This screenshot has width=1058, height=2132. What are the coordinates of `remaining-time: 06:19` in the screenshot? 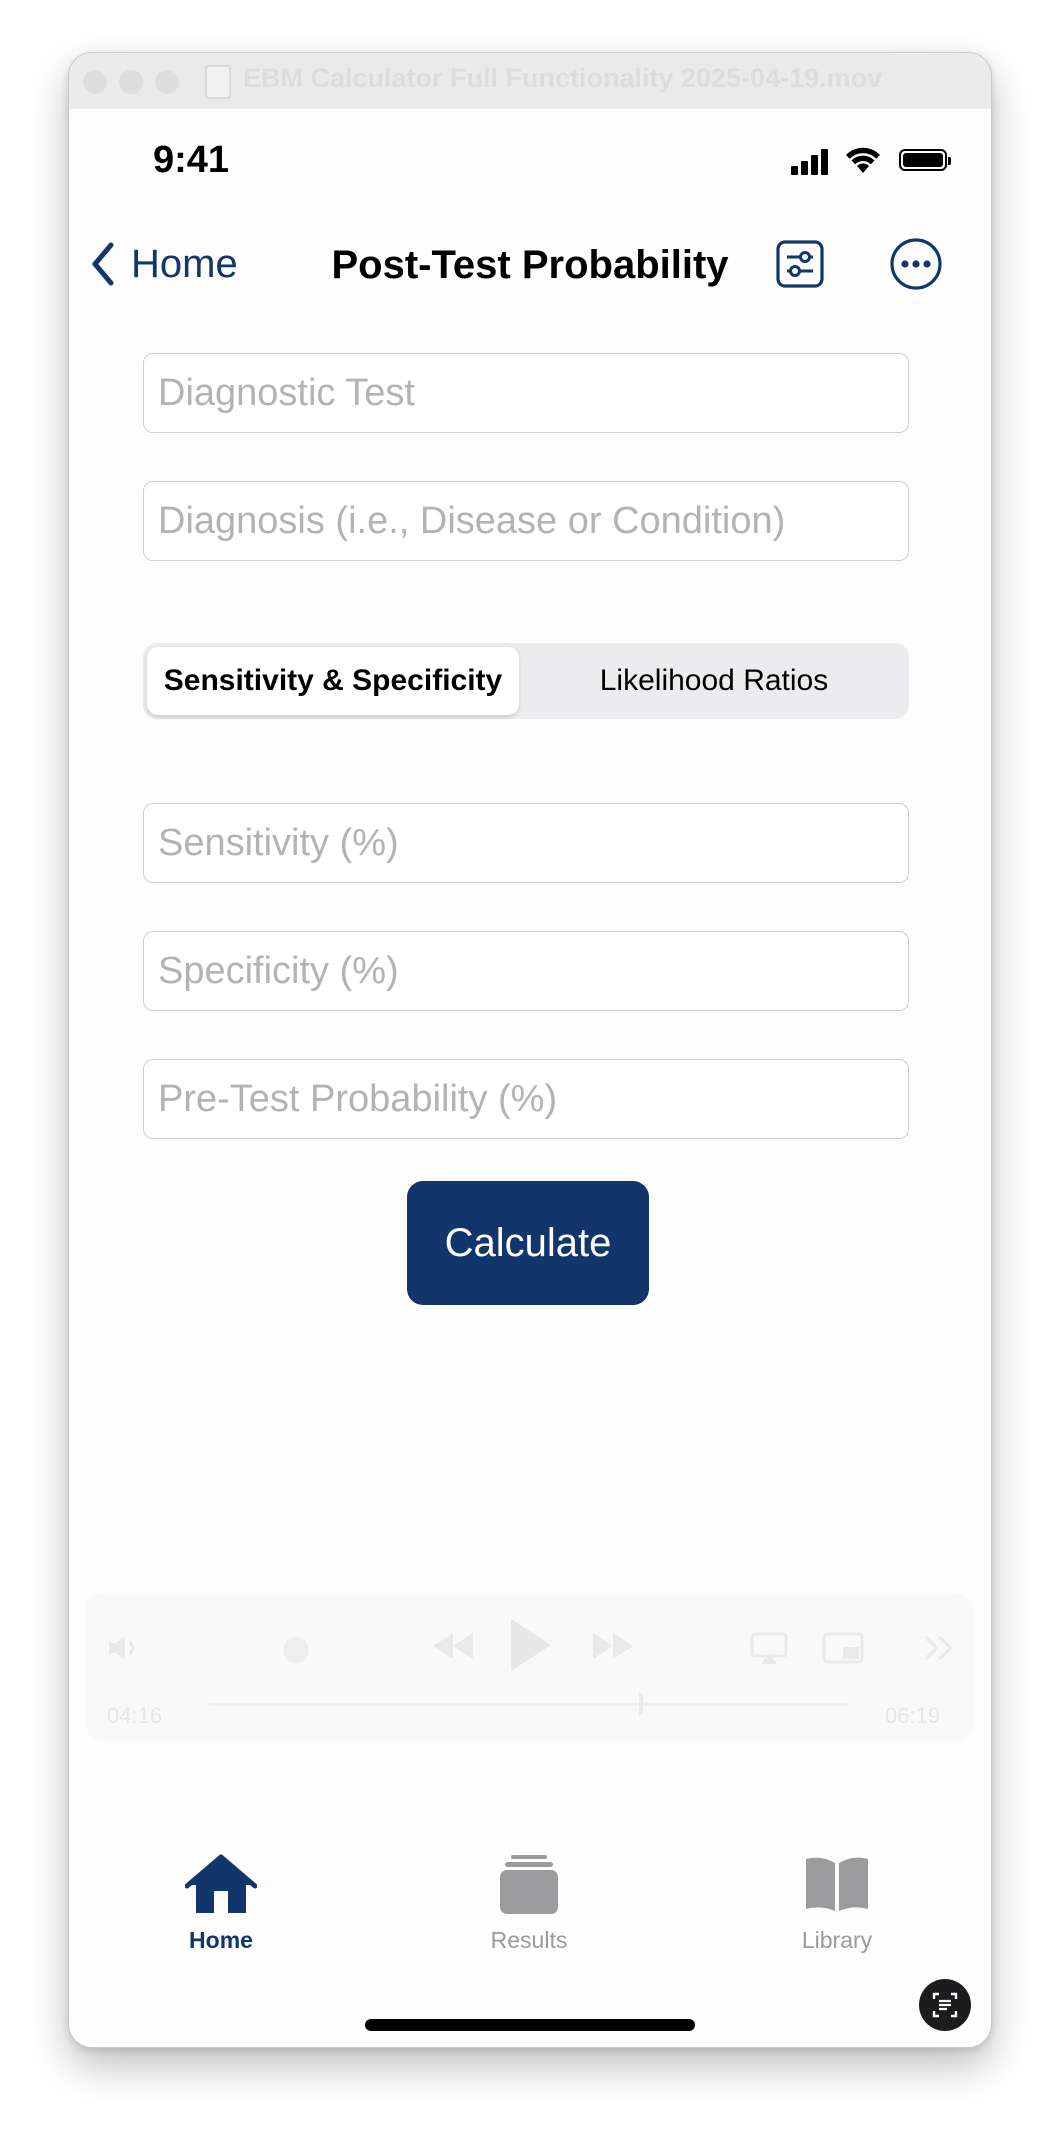 It's located at (913, 1715).